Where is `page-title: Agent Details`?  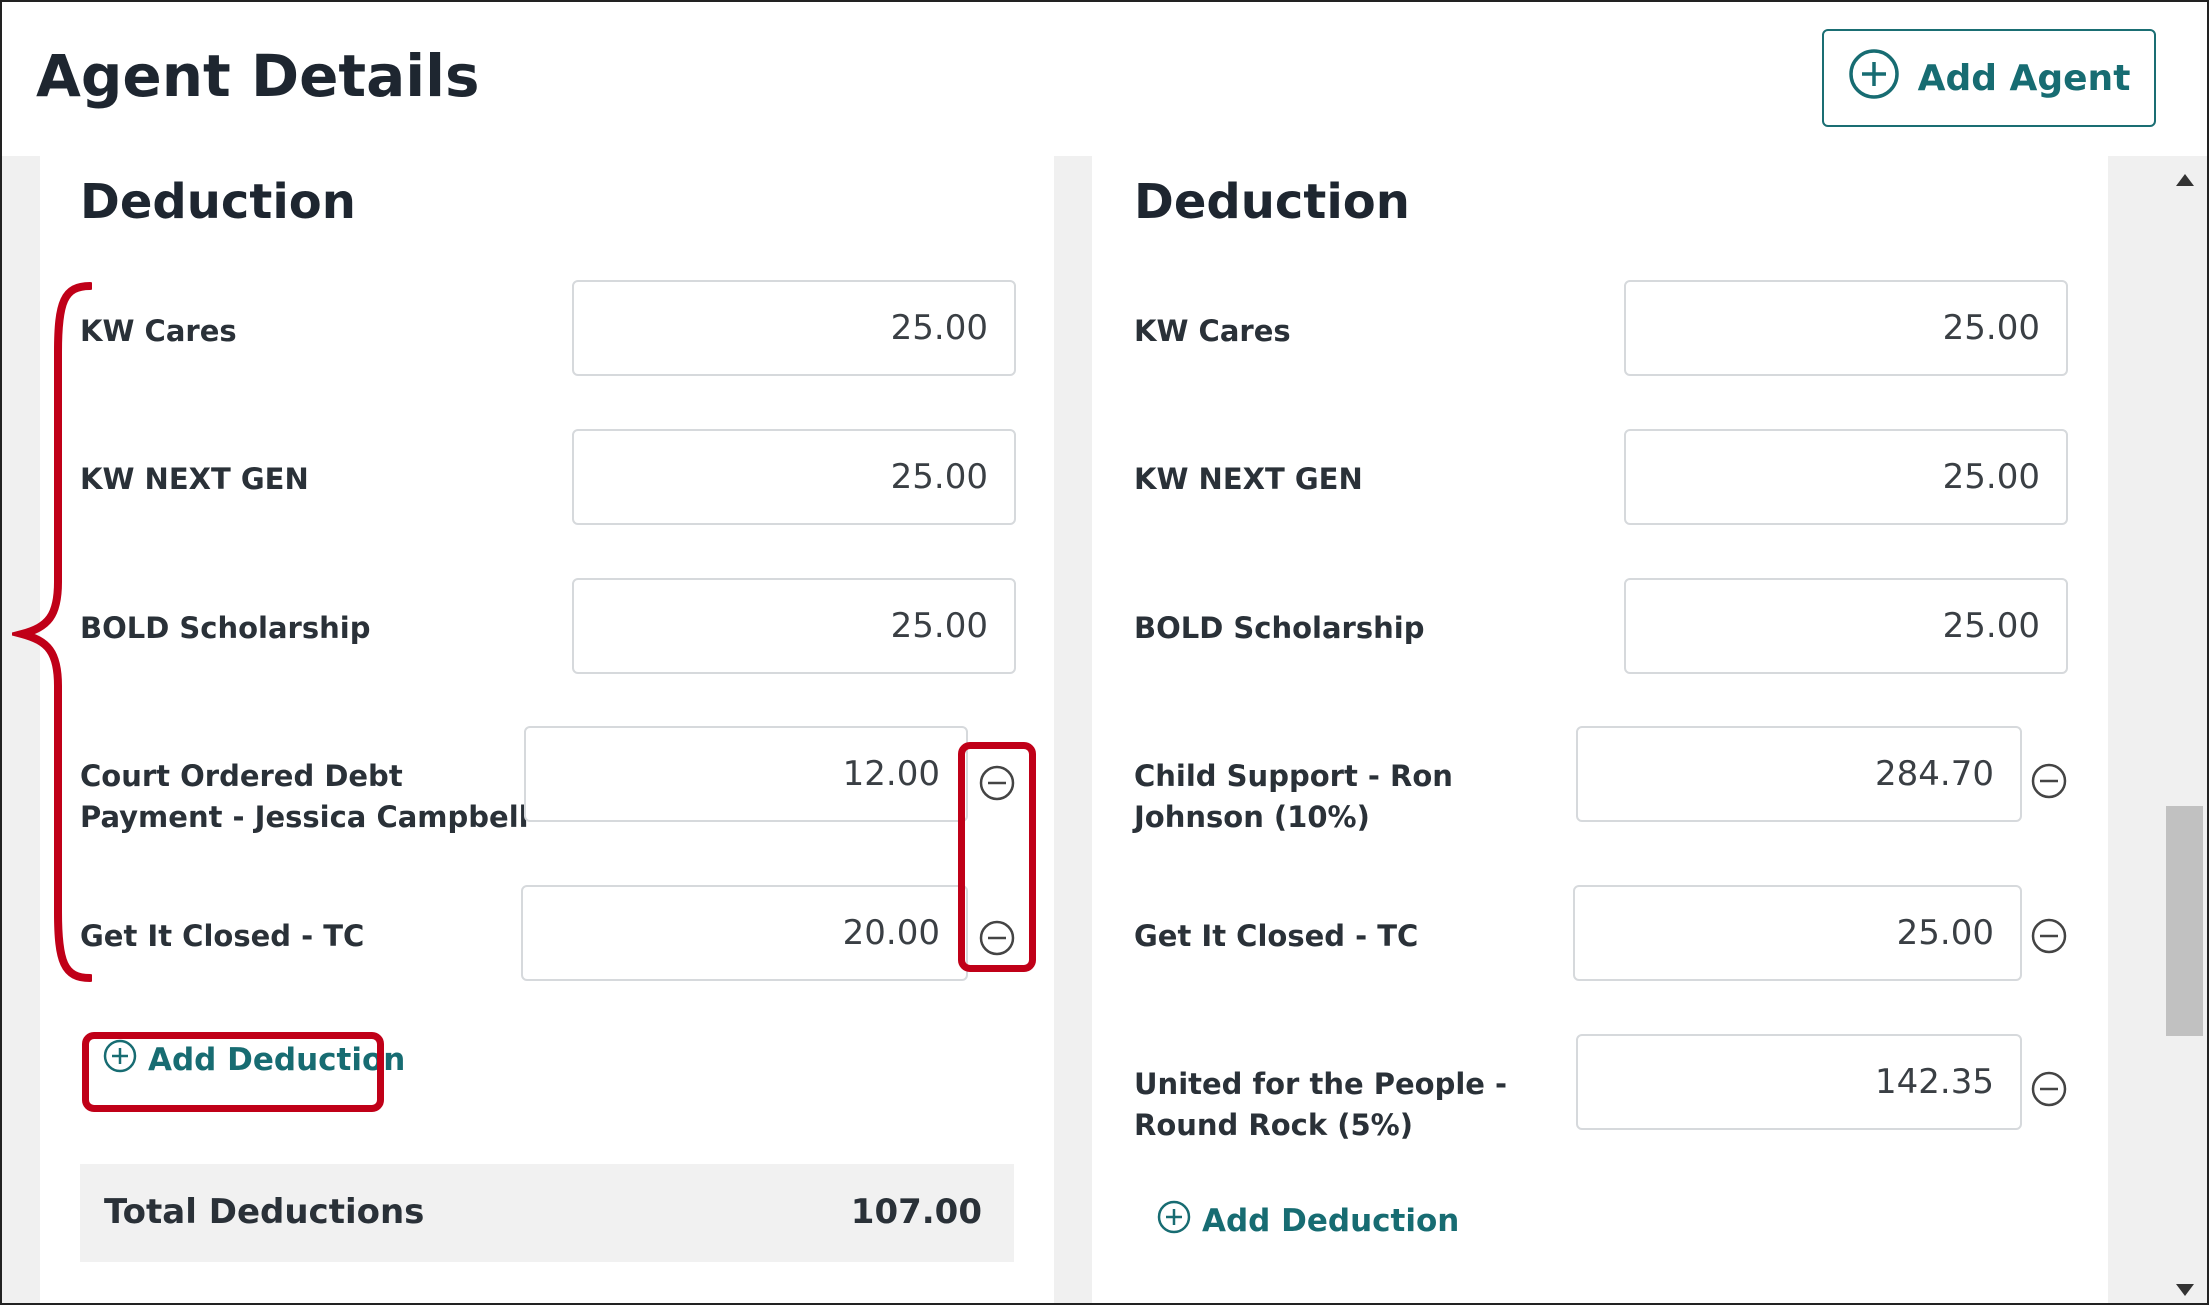
page-title: Agent Details is located at coordinates (258, 76).